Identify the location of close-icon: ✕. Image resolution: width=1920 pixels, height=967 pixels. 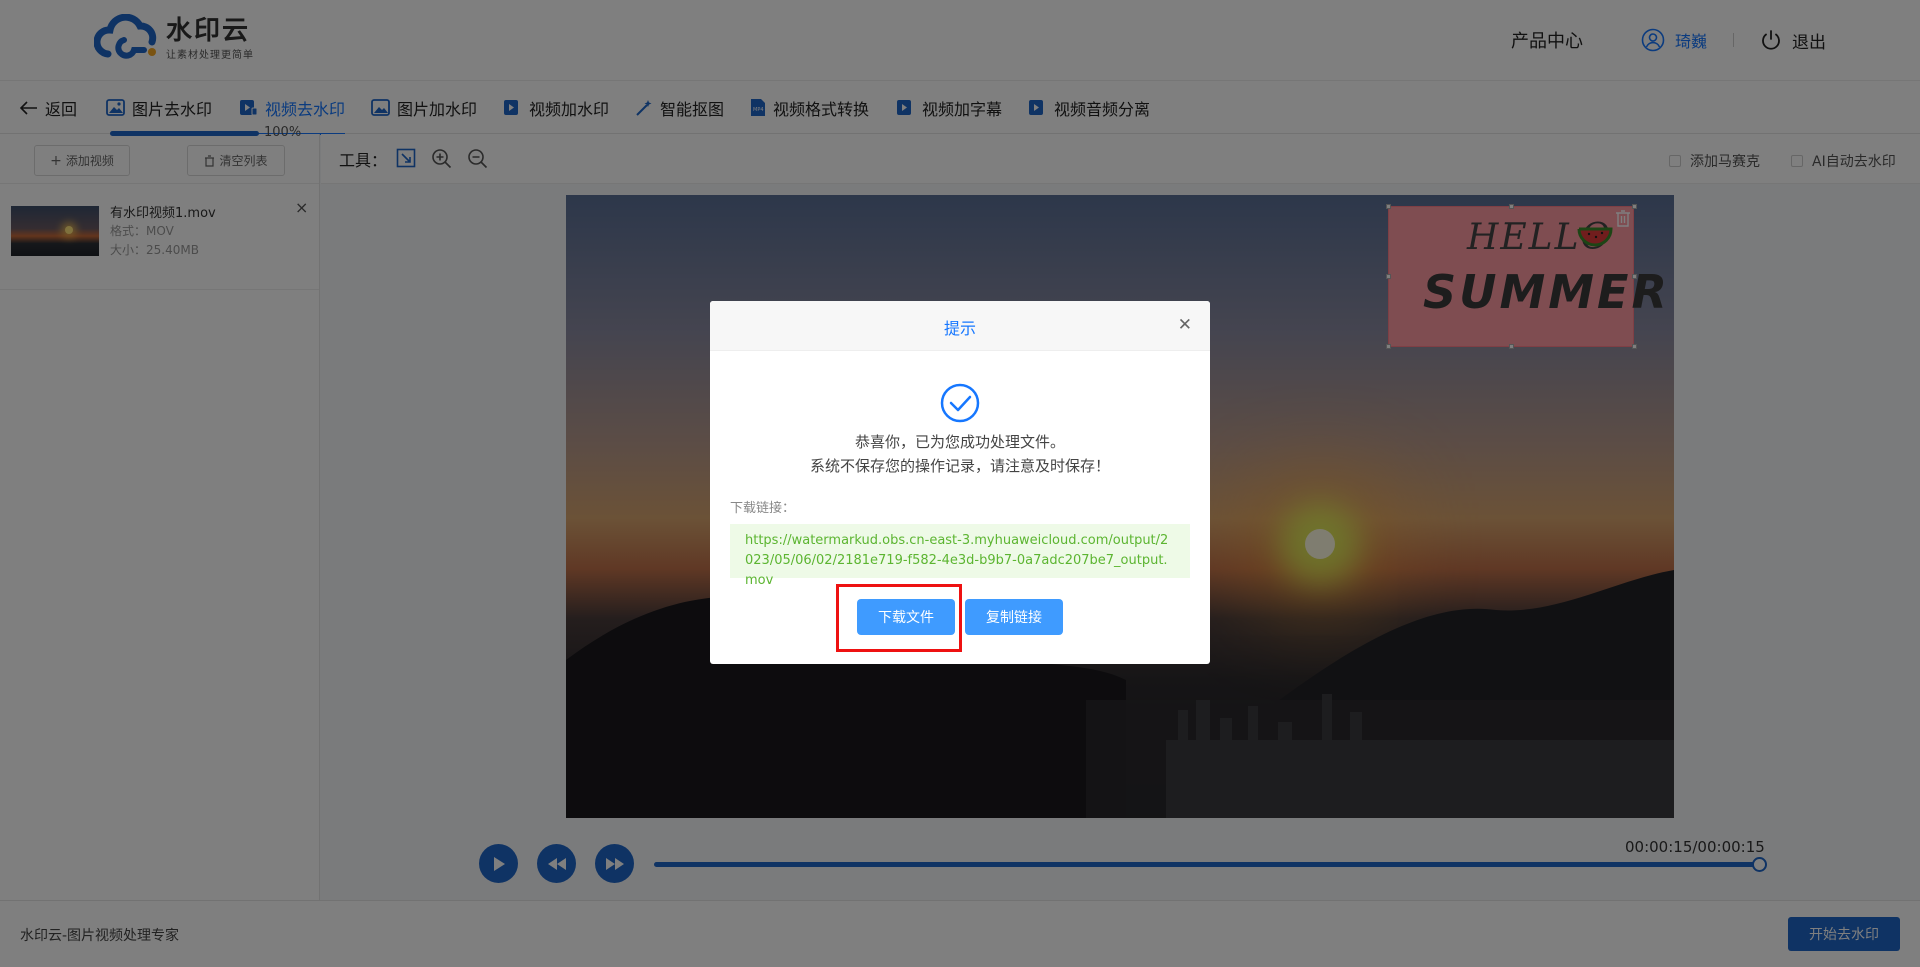
(1185, 325).